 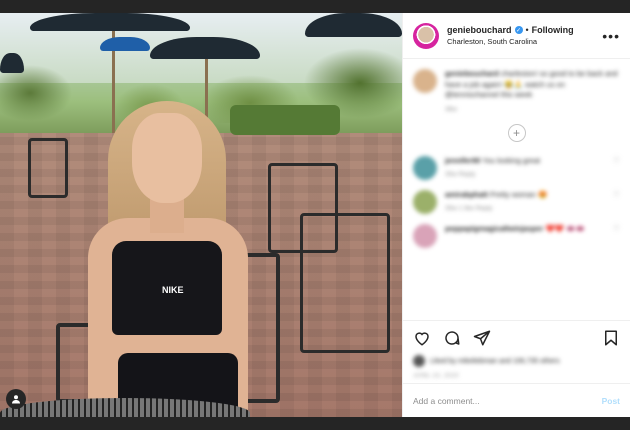 I want to click on comment-text: ❤️❤️ 👄👄, so click(x=565, y=228).